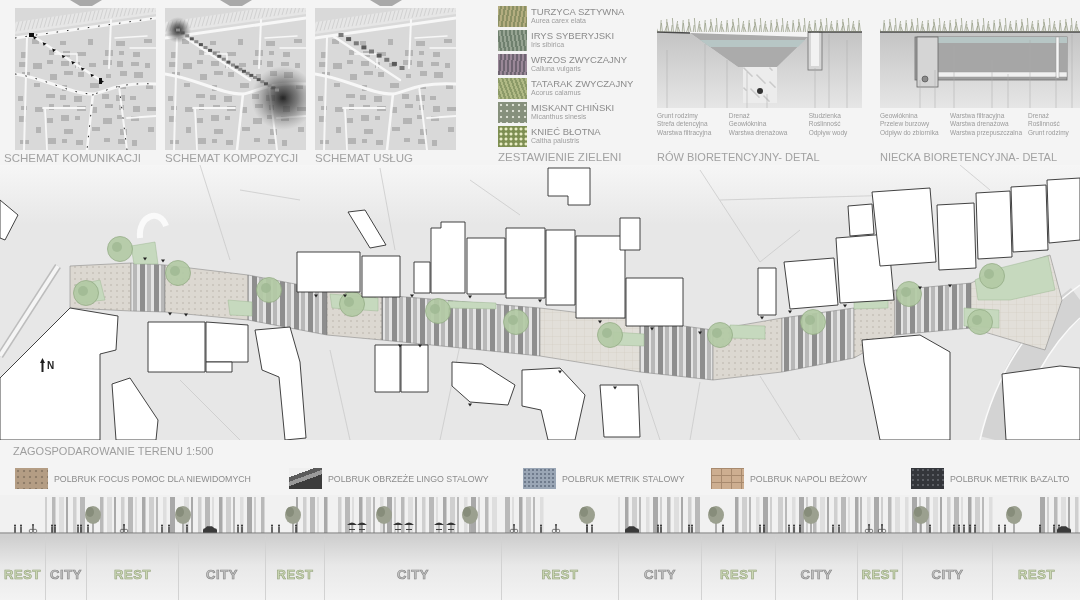 The height and width of the screenshot is (600, 1080). I want to click on scheme-title: SCHEMAT USŁUG, so click(364, 158).